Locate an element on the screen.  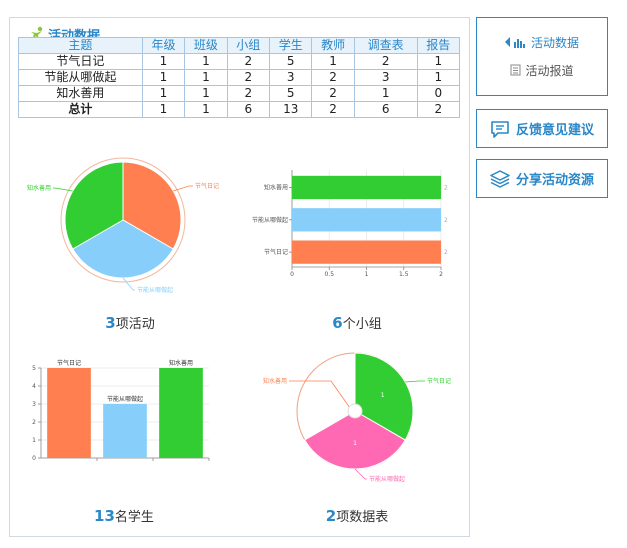
column-header: 教师 is located at coordinates (333, 45).